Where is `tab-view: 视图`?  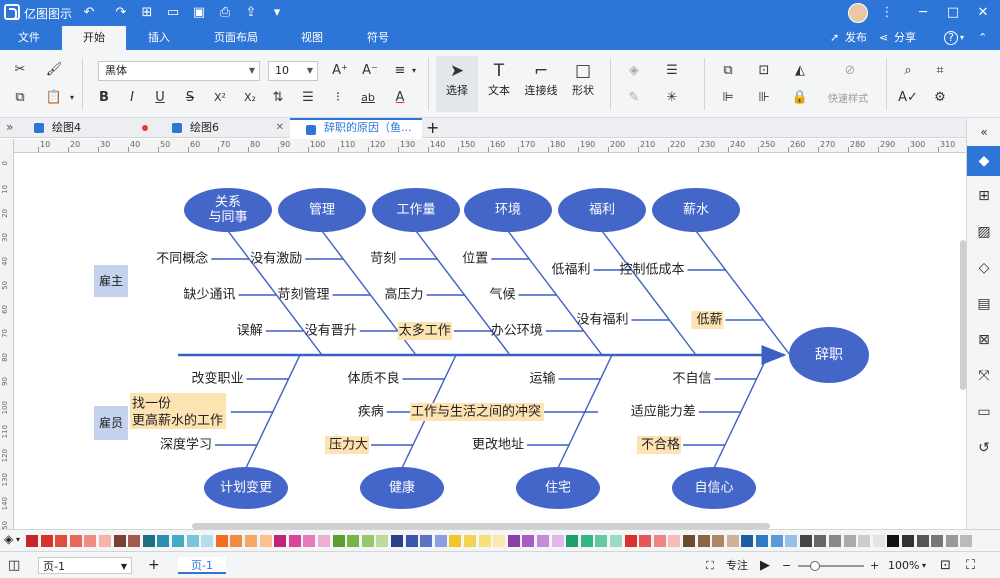 tab-view: 视图 is located at coordinates (312, 38).